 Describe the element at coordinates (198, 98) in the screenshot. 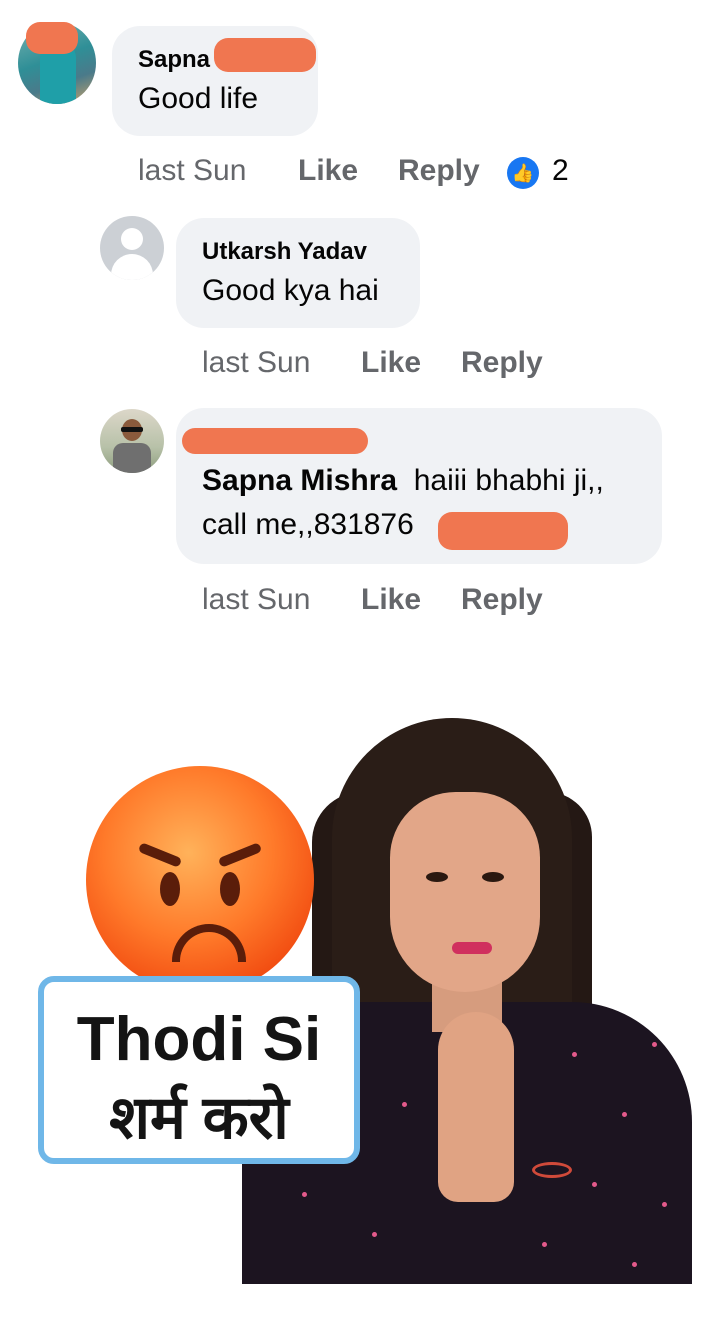

I see `comment-text: Good life` at that location.